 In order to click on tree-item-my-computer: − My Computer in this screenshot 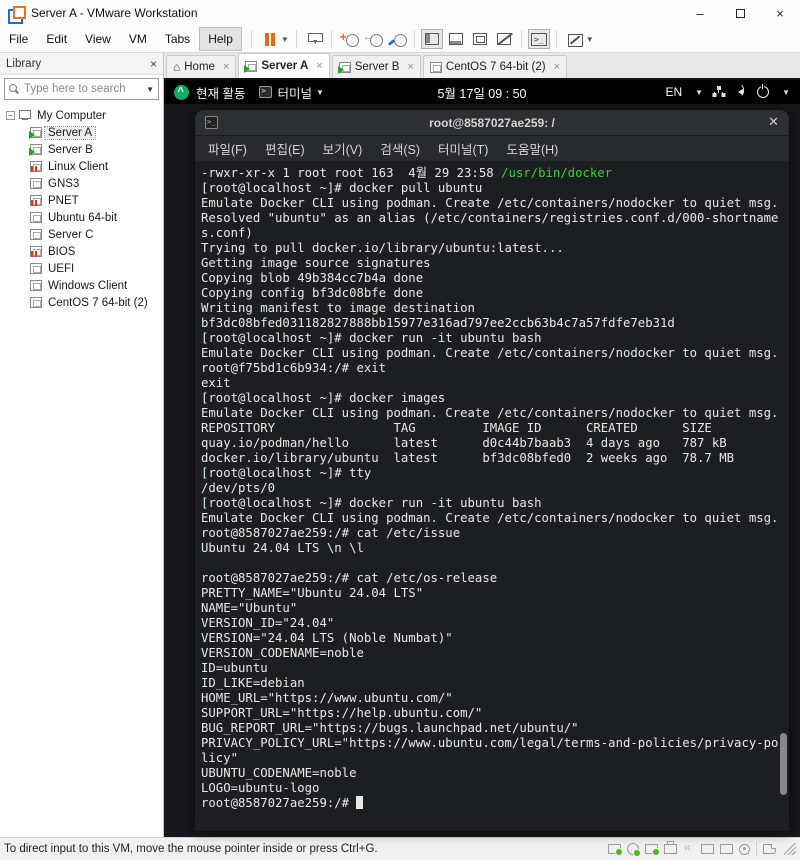, I will do `click(81, 115)`.